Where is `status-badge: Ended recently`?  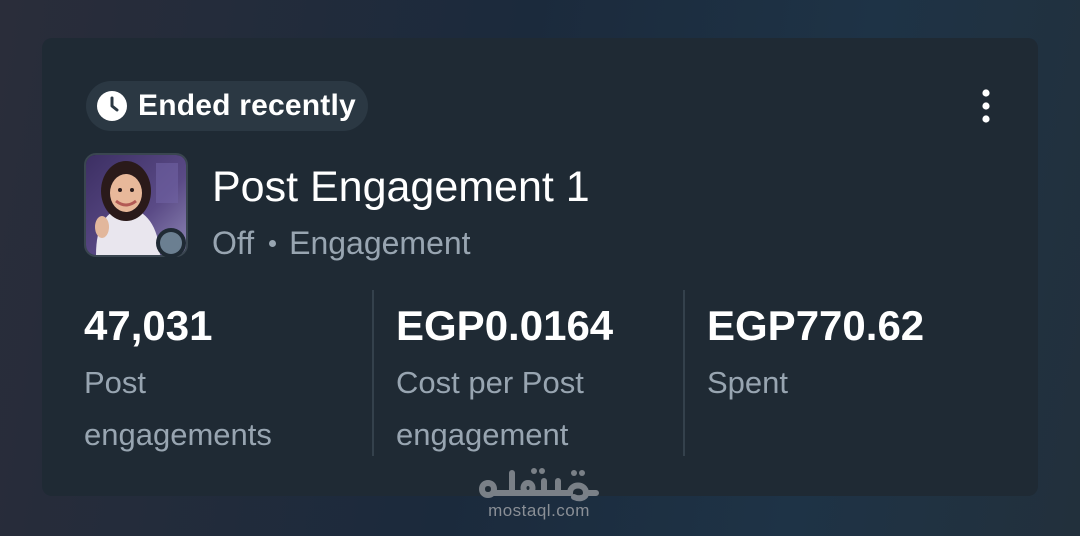
status-badge: Ended recently is located at coordinates (227, 106).